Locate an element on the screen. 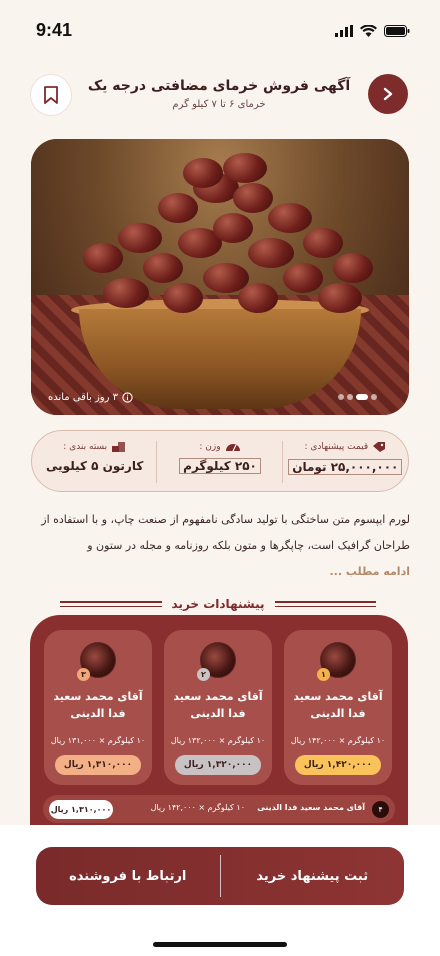  contact-seller-button: ارتباط با فروشنده is located at coordinates (128, 876).